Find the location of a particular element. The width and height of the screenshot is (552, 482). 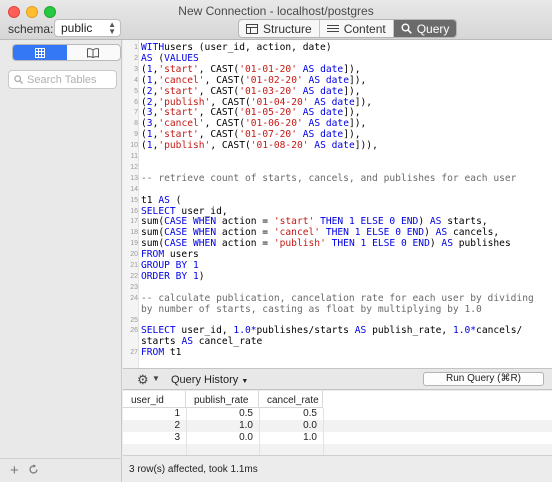

table-view-button is located at coordinates (40, 52).